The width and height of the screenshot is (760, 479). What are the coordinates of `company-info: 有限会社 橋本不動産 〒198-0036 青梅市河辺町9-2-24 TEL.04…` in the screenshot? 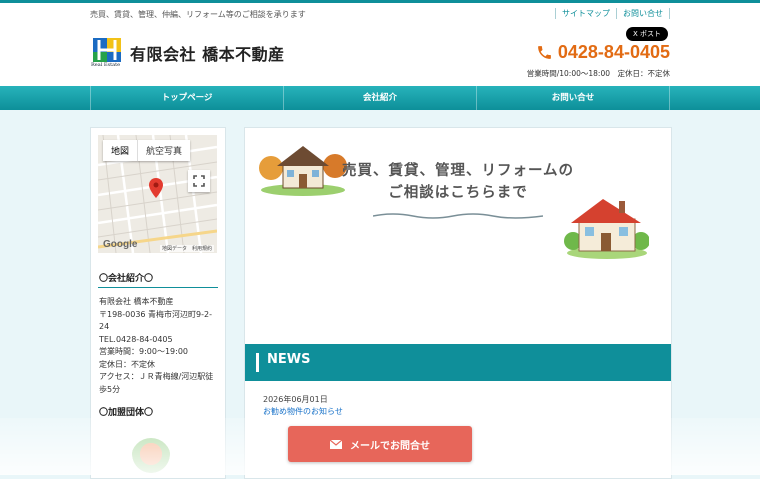 It's located at (160, 346).